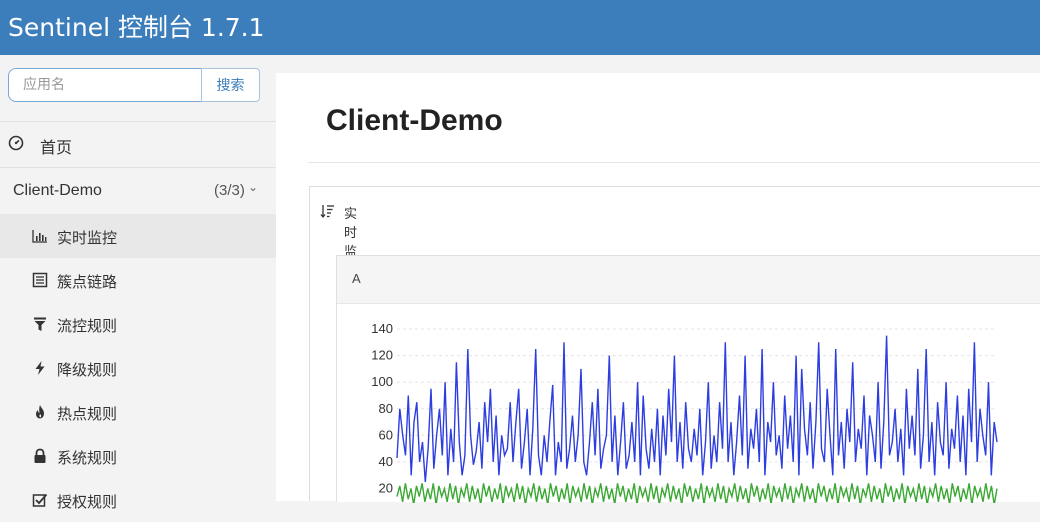 This screenshot has width=1040, height=522. Describe the element at coordinates (386, 408) in the screenshot. I see `y-tick-label: 80` at that location.